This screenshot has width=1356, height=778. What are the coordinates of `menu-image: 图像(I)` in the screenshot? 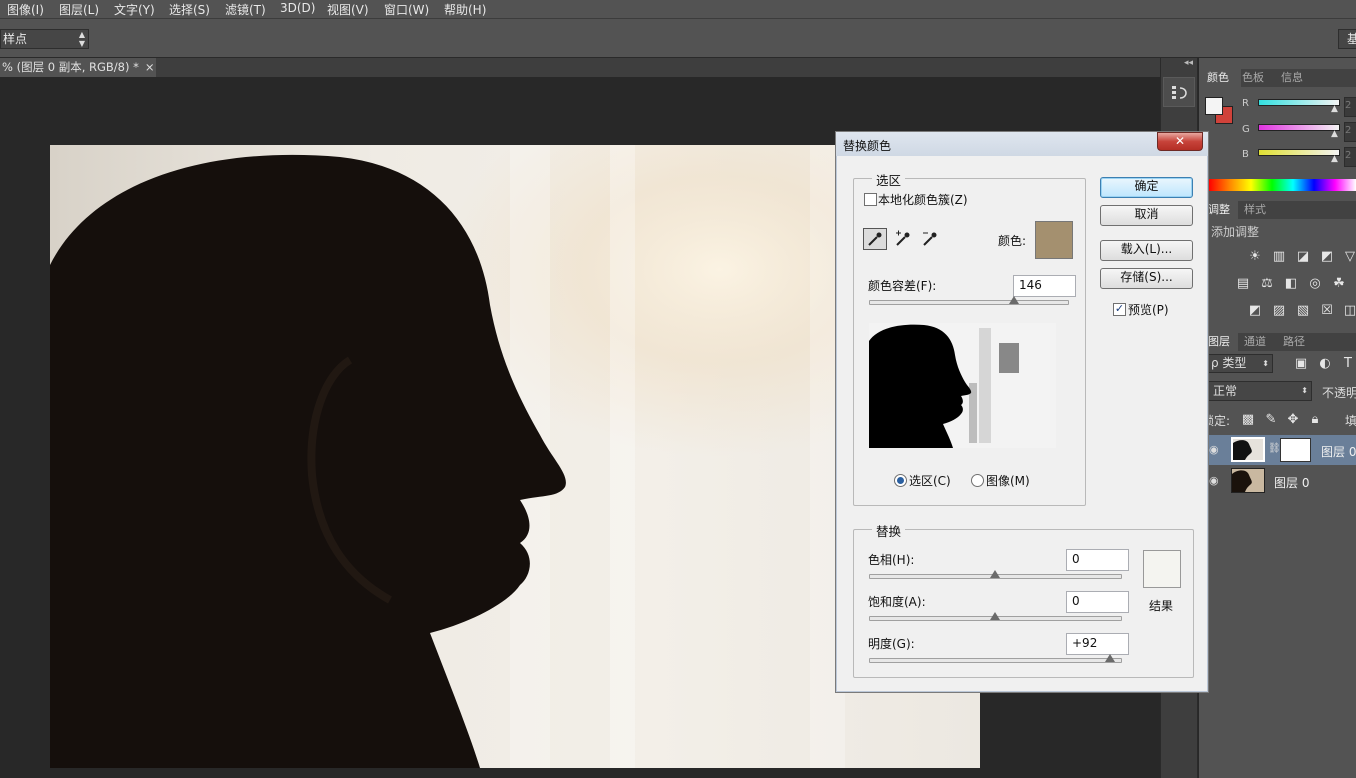 It's located at (25, 9).